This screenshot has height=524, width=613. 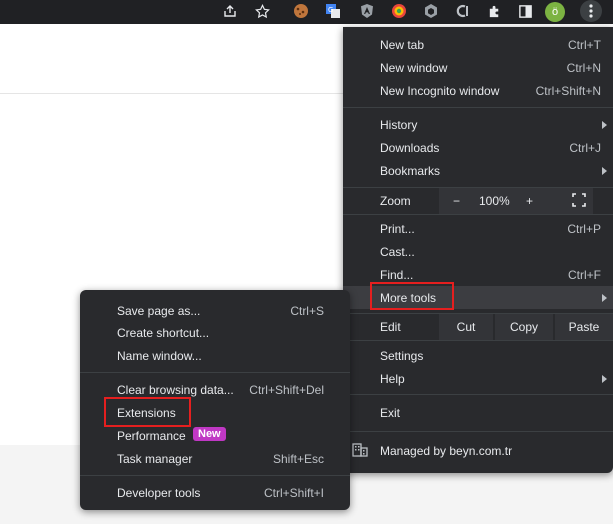 I want to click on menu-item-label: Bookmarks, so click(x=410, y=170).